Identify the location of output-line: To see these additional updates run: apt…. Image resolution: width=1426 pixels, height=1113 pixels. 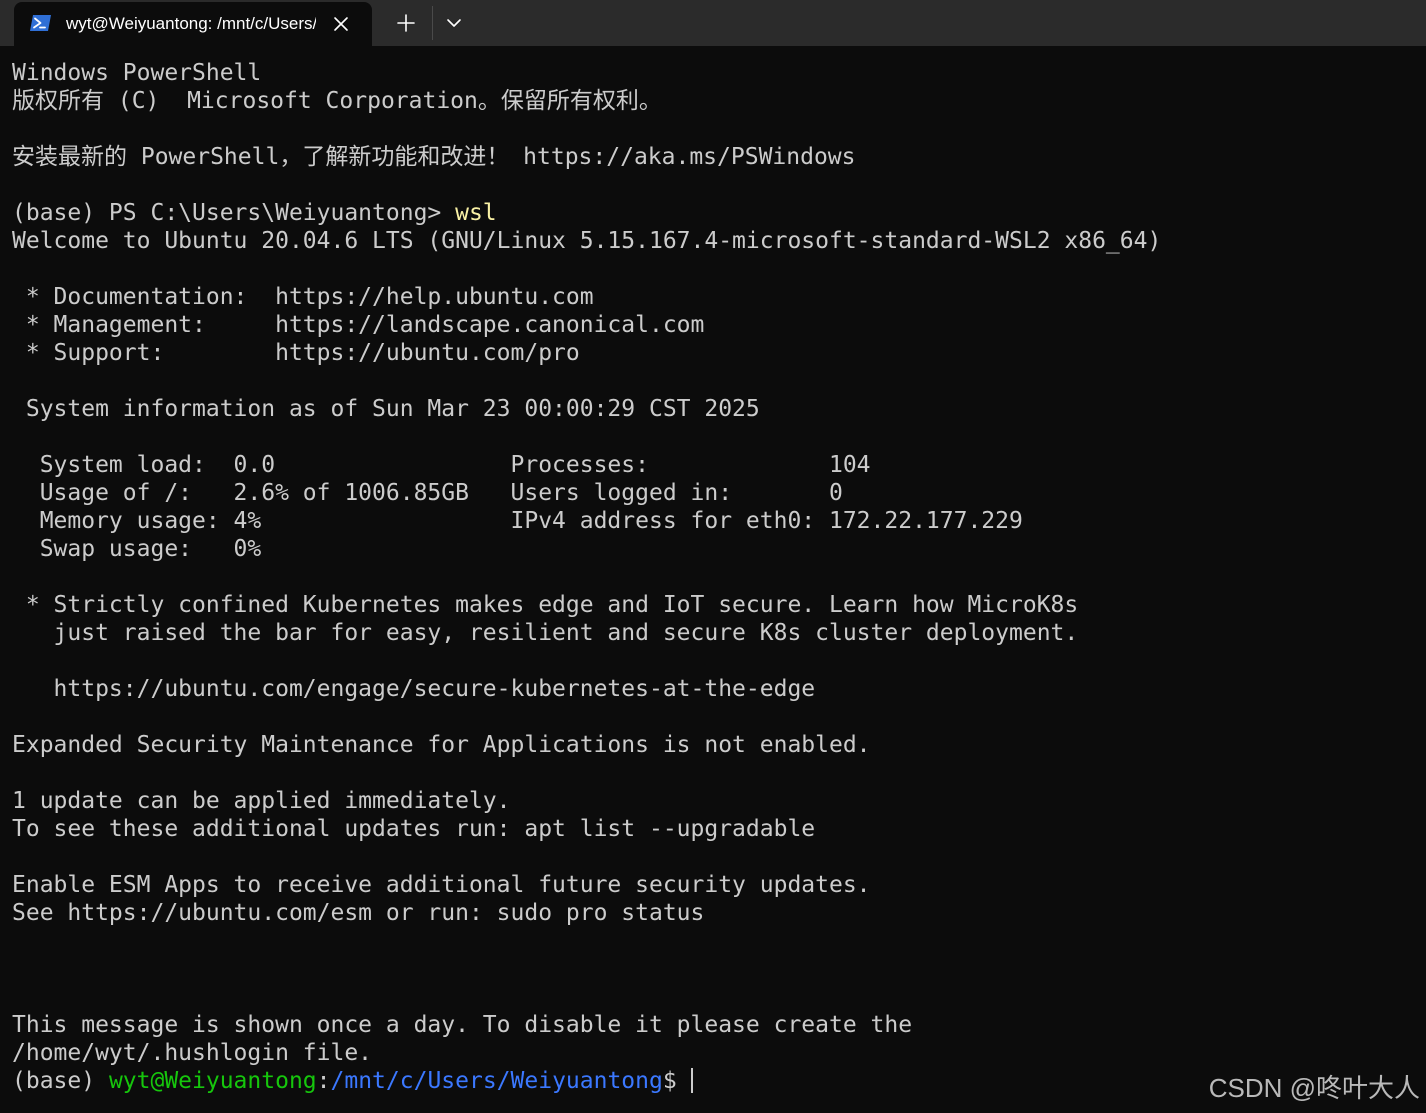
(414, 829).